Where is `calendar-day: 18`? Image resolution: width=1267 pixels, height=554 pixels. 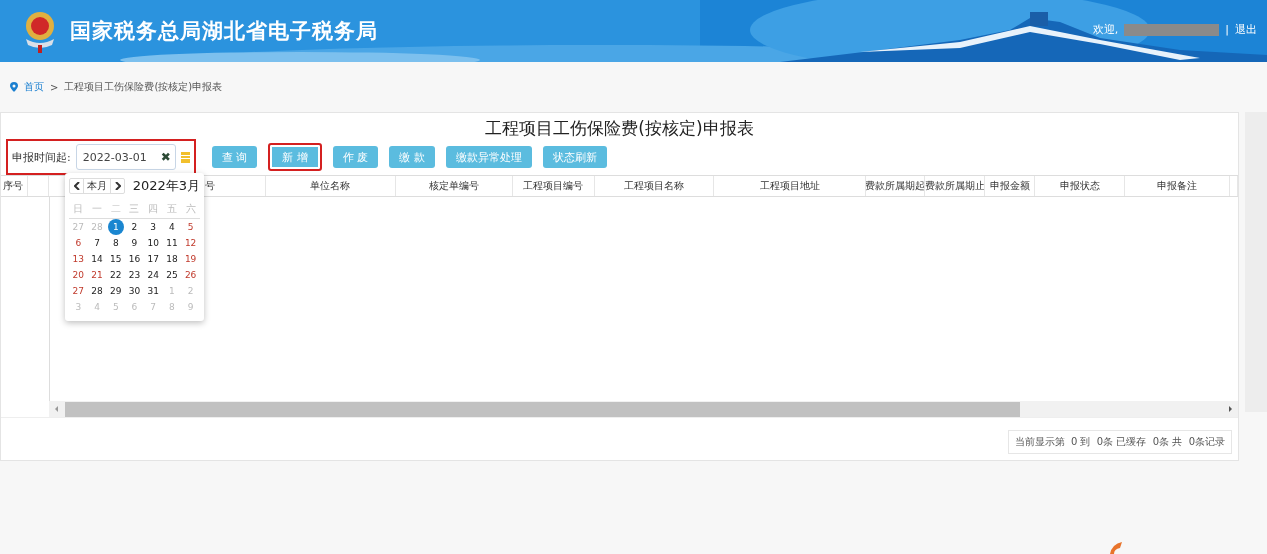
calendar-day: 18 is located at coordinates (171, 259).